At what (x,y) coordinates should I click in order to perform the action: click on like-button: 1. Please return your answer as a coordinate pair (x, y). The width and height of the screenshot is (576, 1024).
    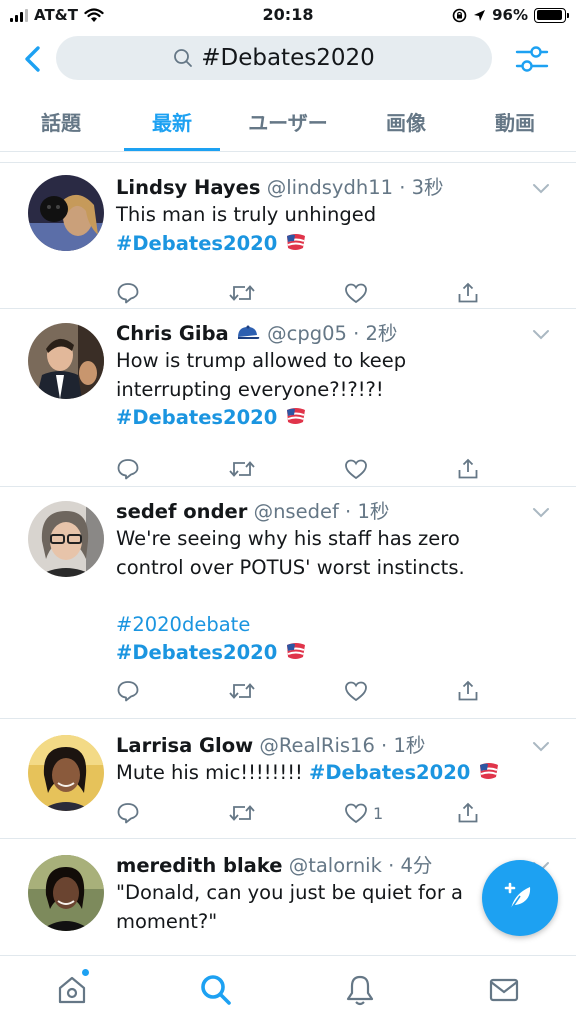
    Looking at the image, I should click on (363, 813).